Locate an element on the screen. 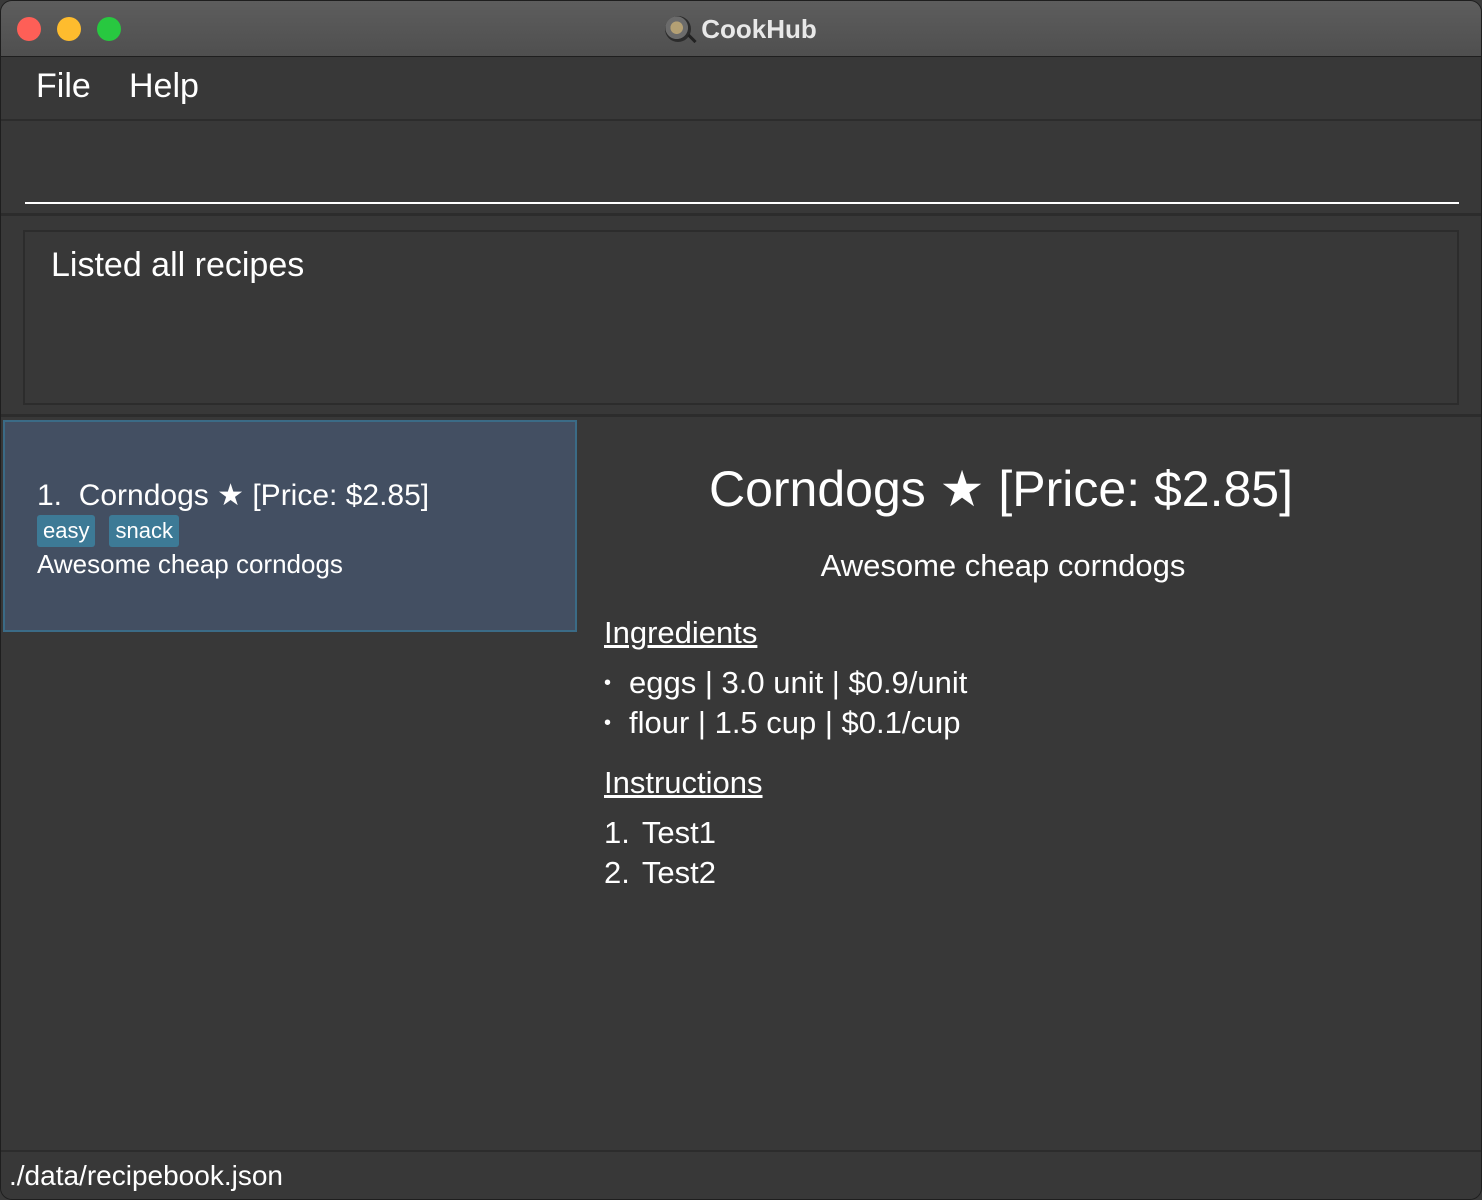 This screenshot has height=1200, width=1482. section-divider is located at coordinates (741, 415).